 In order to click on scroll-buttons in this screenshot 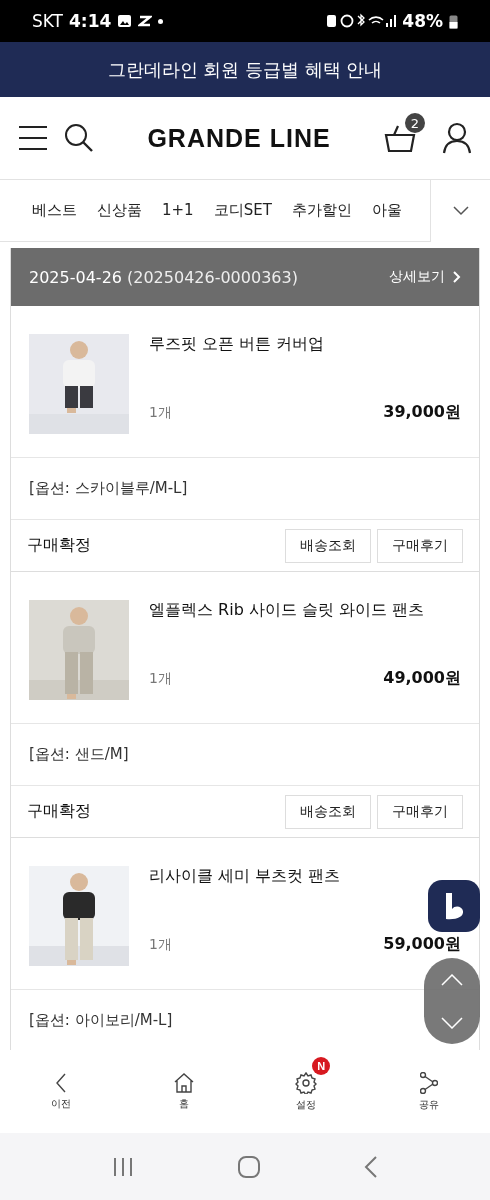, I will do `click(452, 1001)`.